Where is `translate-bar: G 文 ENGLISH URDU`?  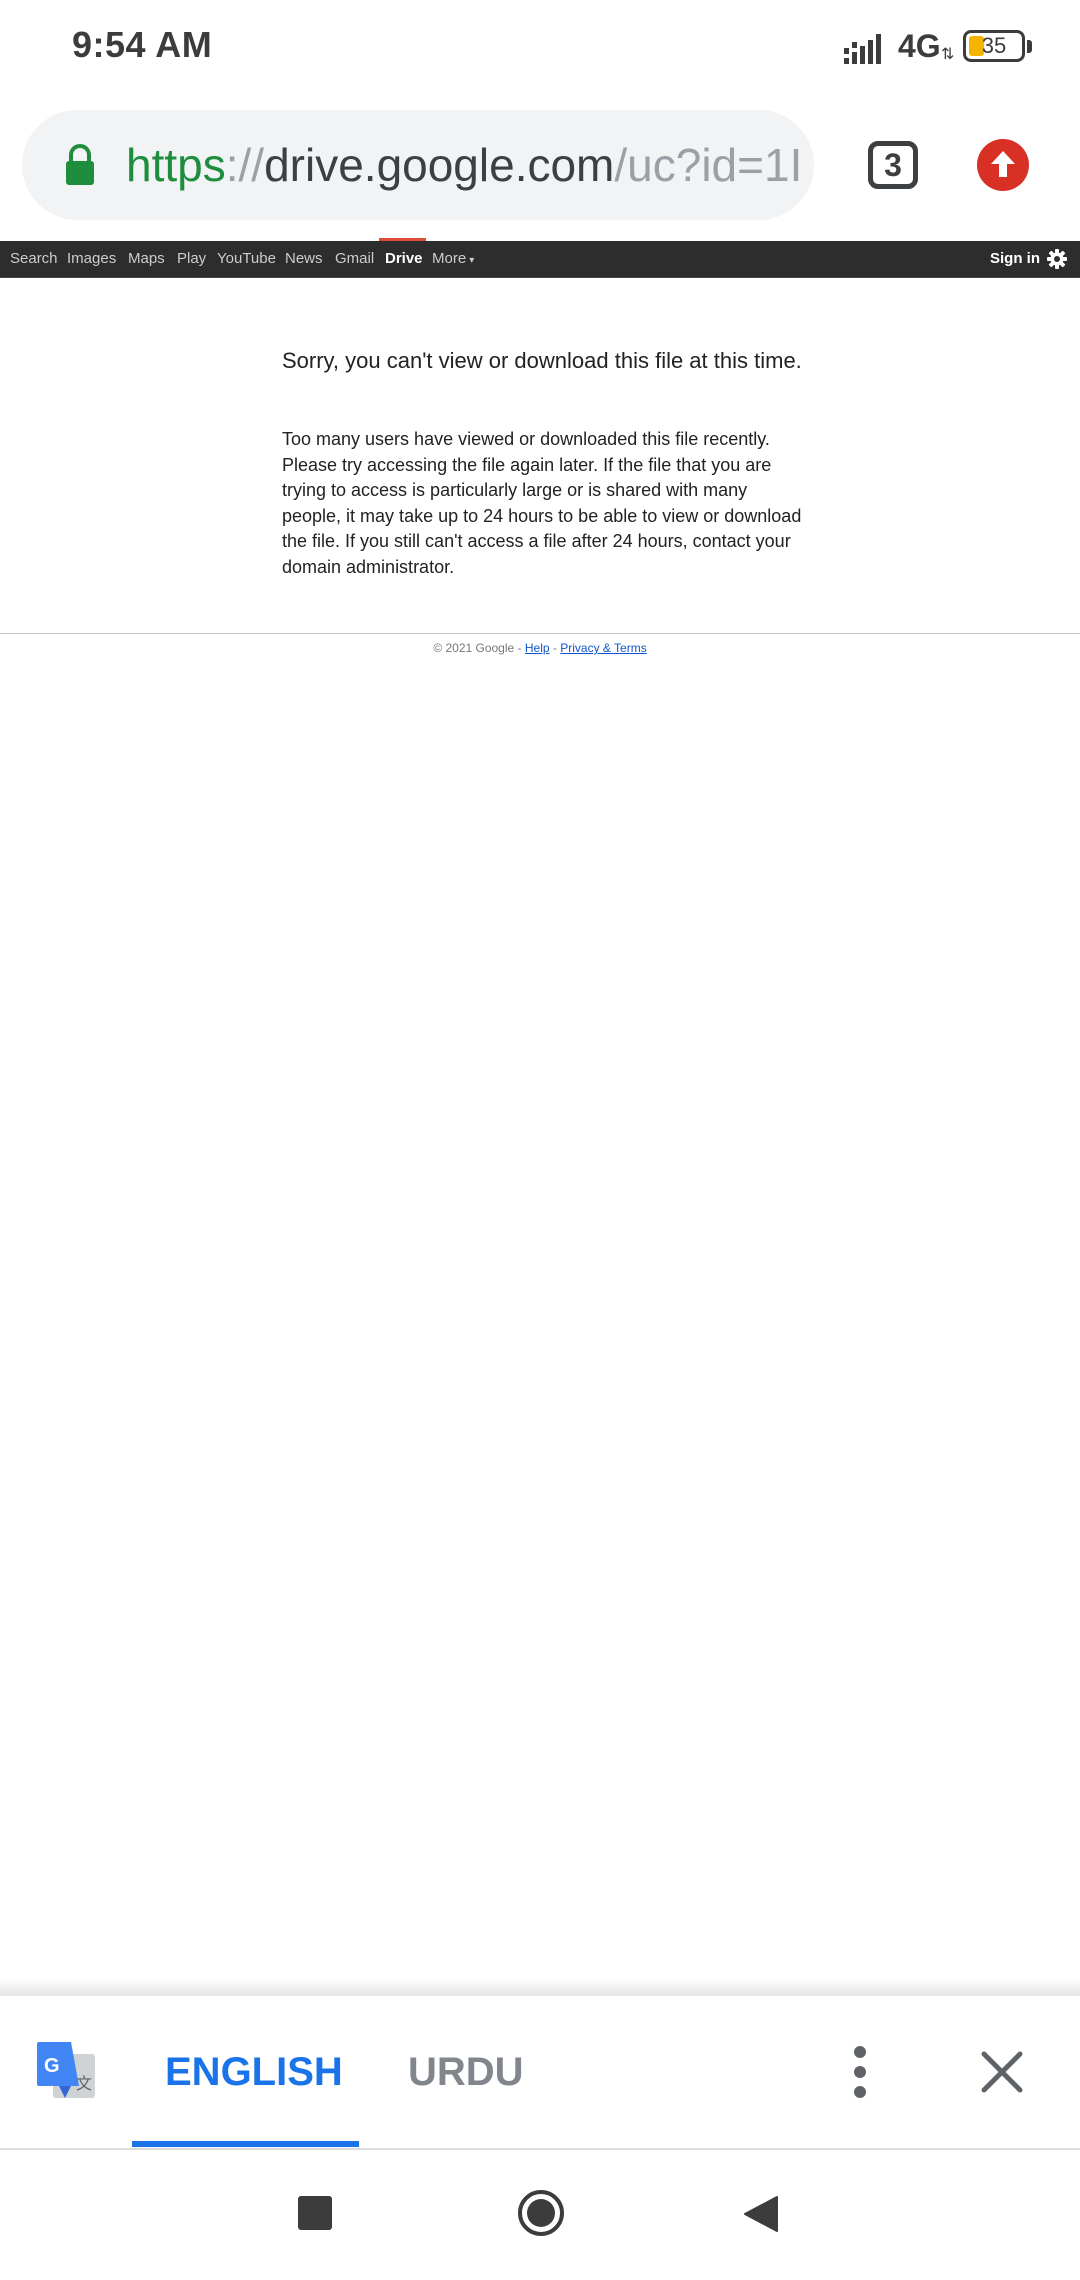
translate-bar: G 文 ENGLISH URDU is located at coordinates (540, 2073).